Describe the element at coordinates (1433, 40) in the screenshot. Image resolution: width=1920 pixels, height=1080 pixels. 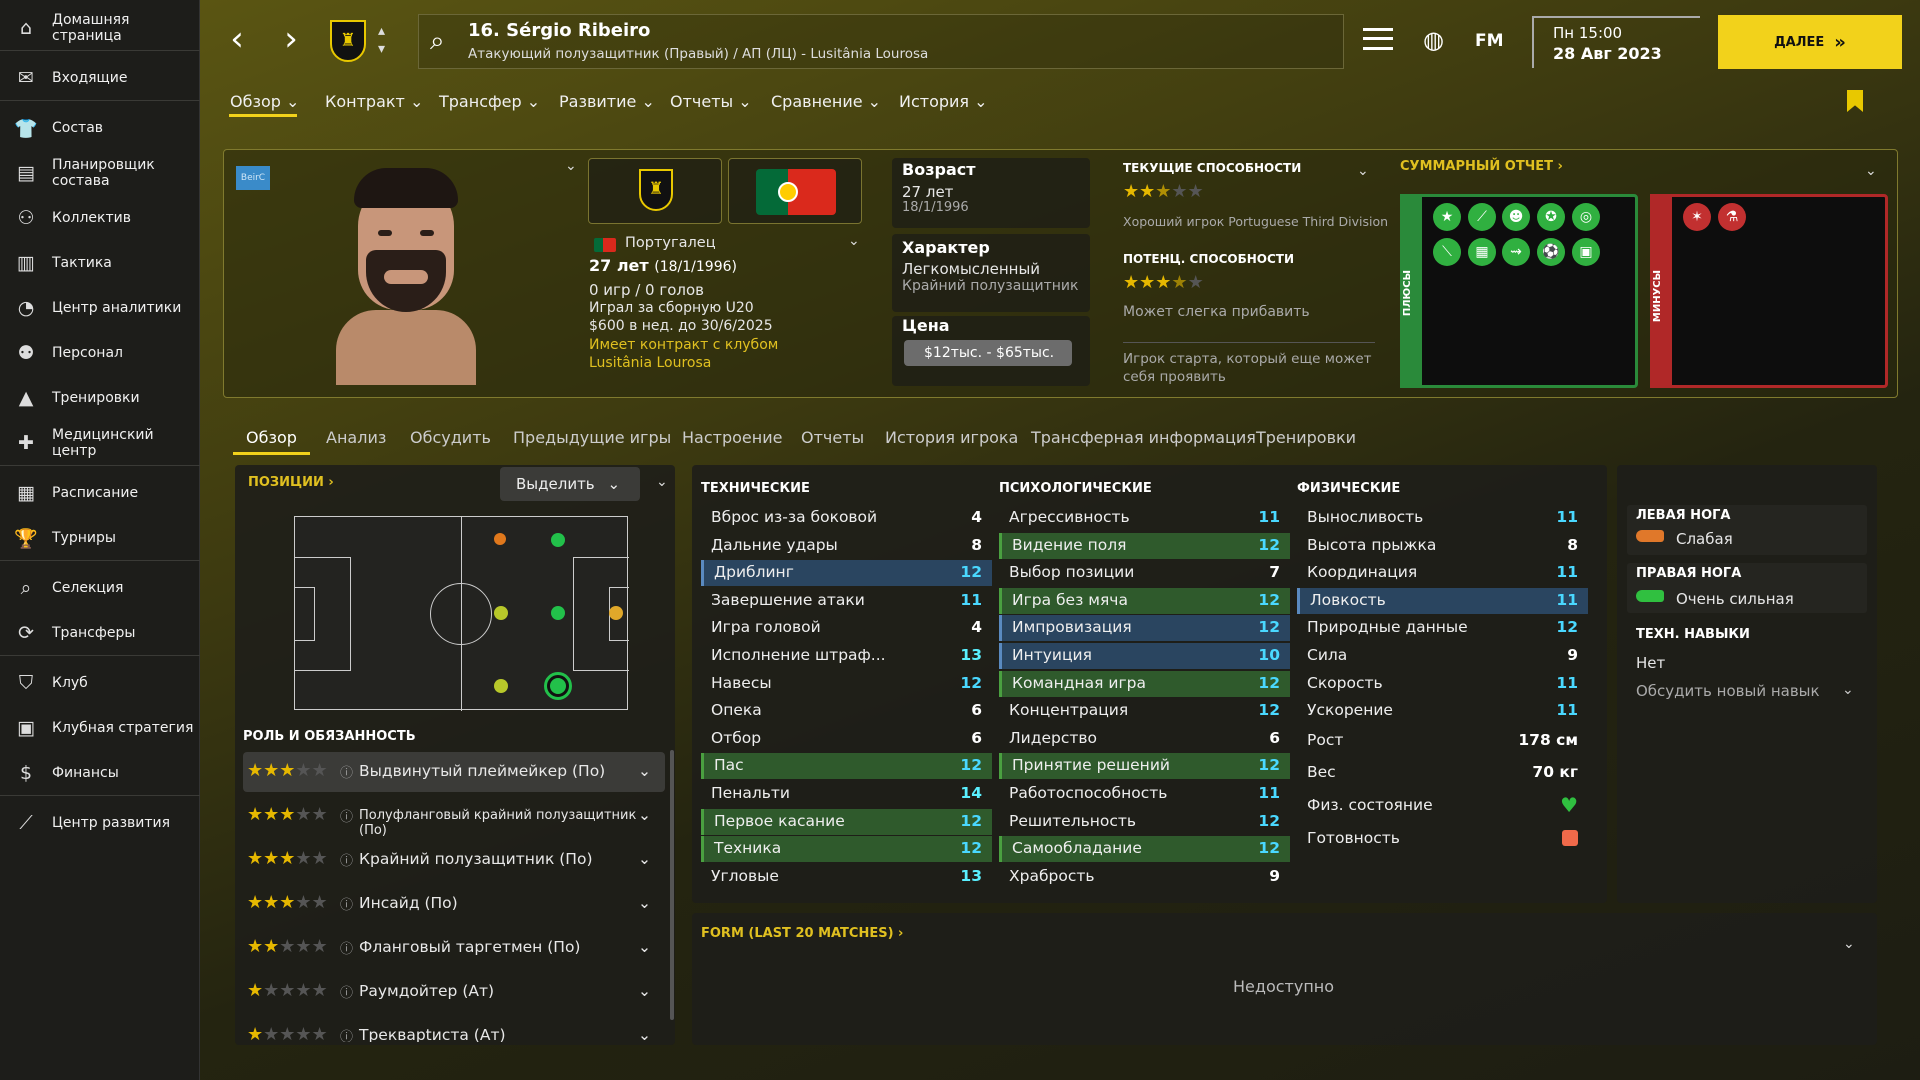
I see `globe-icon: ◍` at that location.